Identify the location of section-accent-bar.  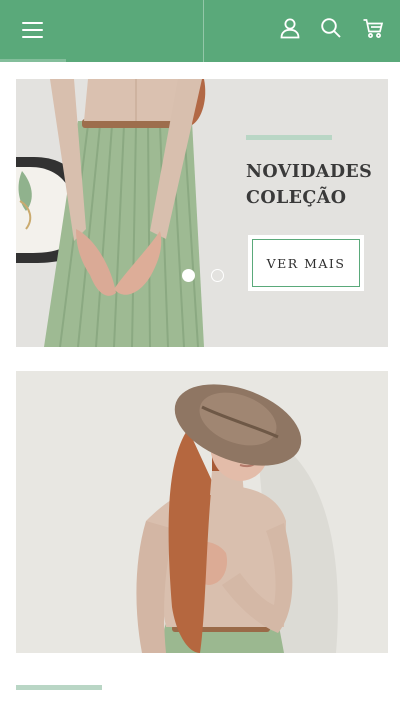
(59, 687).